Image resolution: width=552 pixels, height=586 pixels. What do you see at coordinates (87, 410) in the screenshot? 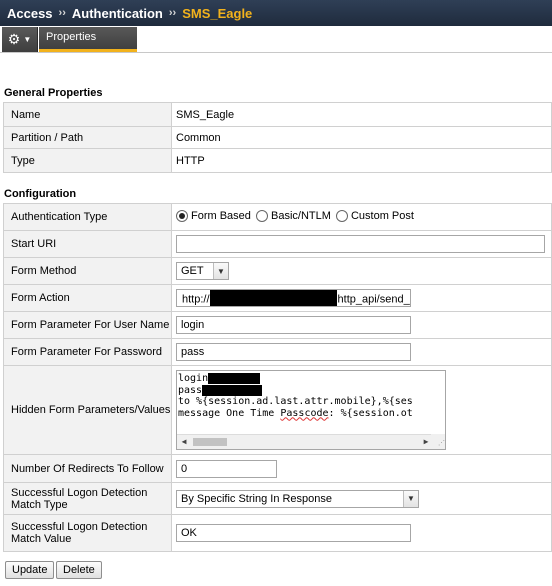
I see `hidden-params-label: Hidden Form Parameters/Values` at bounding box center [87, 410].